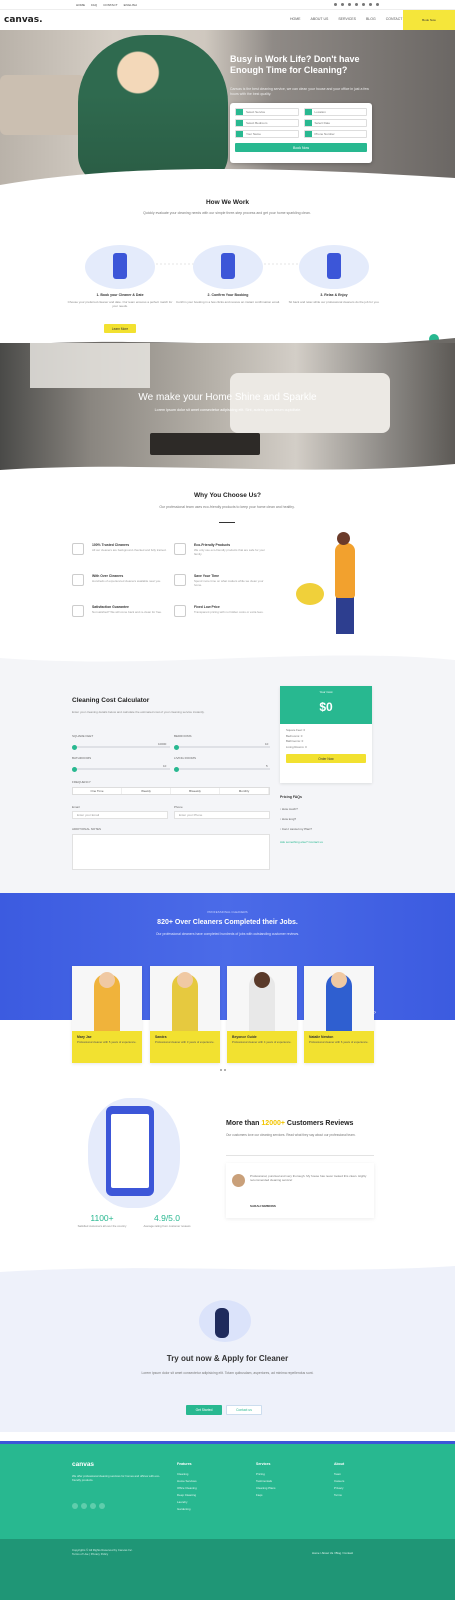 The height and width of the screenshot is (1600, 455). What do you see at coordinates (334, 295) in the screenshot?
I see `step-3-title: 3. Relax & Enjoy` at bounding box center [334, 295].